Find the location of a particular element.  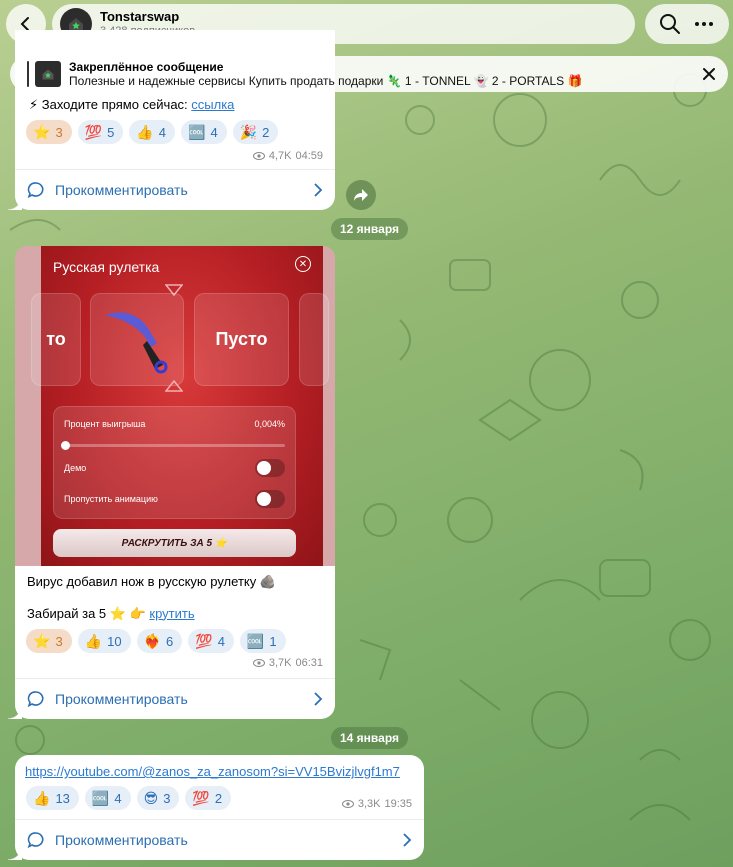

knife-icon is located at coordinates (136, 342).